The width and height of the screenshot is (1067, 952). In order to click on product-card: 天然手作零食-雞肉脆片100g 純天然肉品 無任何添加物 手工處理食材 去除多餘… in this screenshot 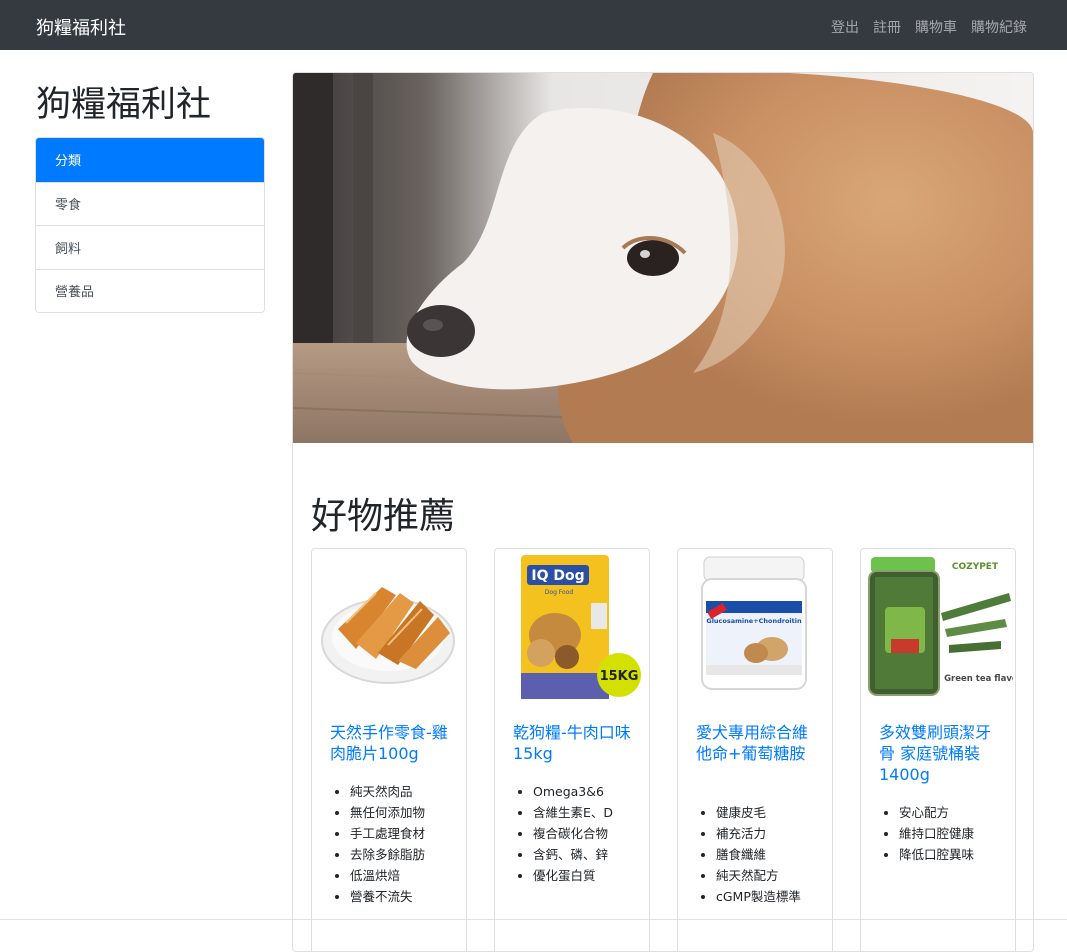, I will do `click(389, 749)`.